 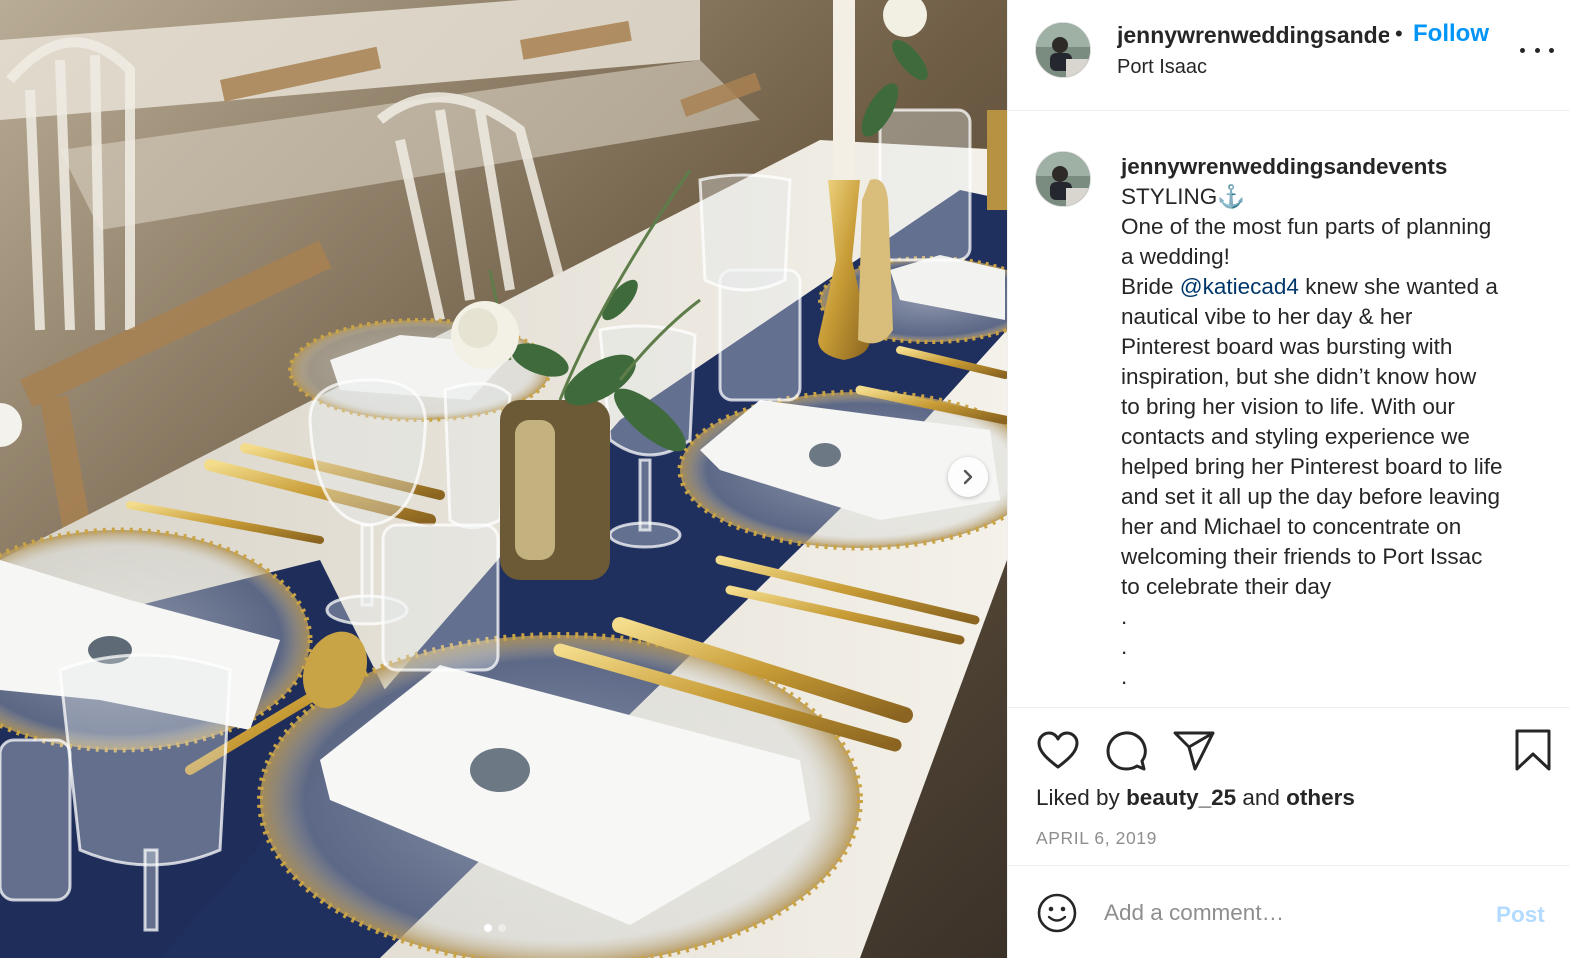 What do you see at coordinates (1194, 751) in the screenshot?
I see `share-icon` at bounding box center [1194, 751].